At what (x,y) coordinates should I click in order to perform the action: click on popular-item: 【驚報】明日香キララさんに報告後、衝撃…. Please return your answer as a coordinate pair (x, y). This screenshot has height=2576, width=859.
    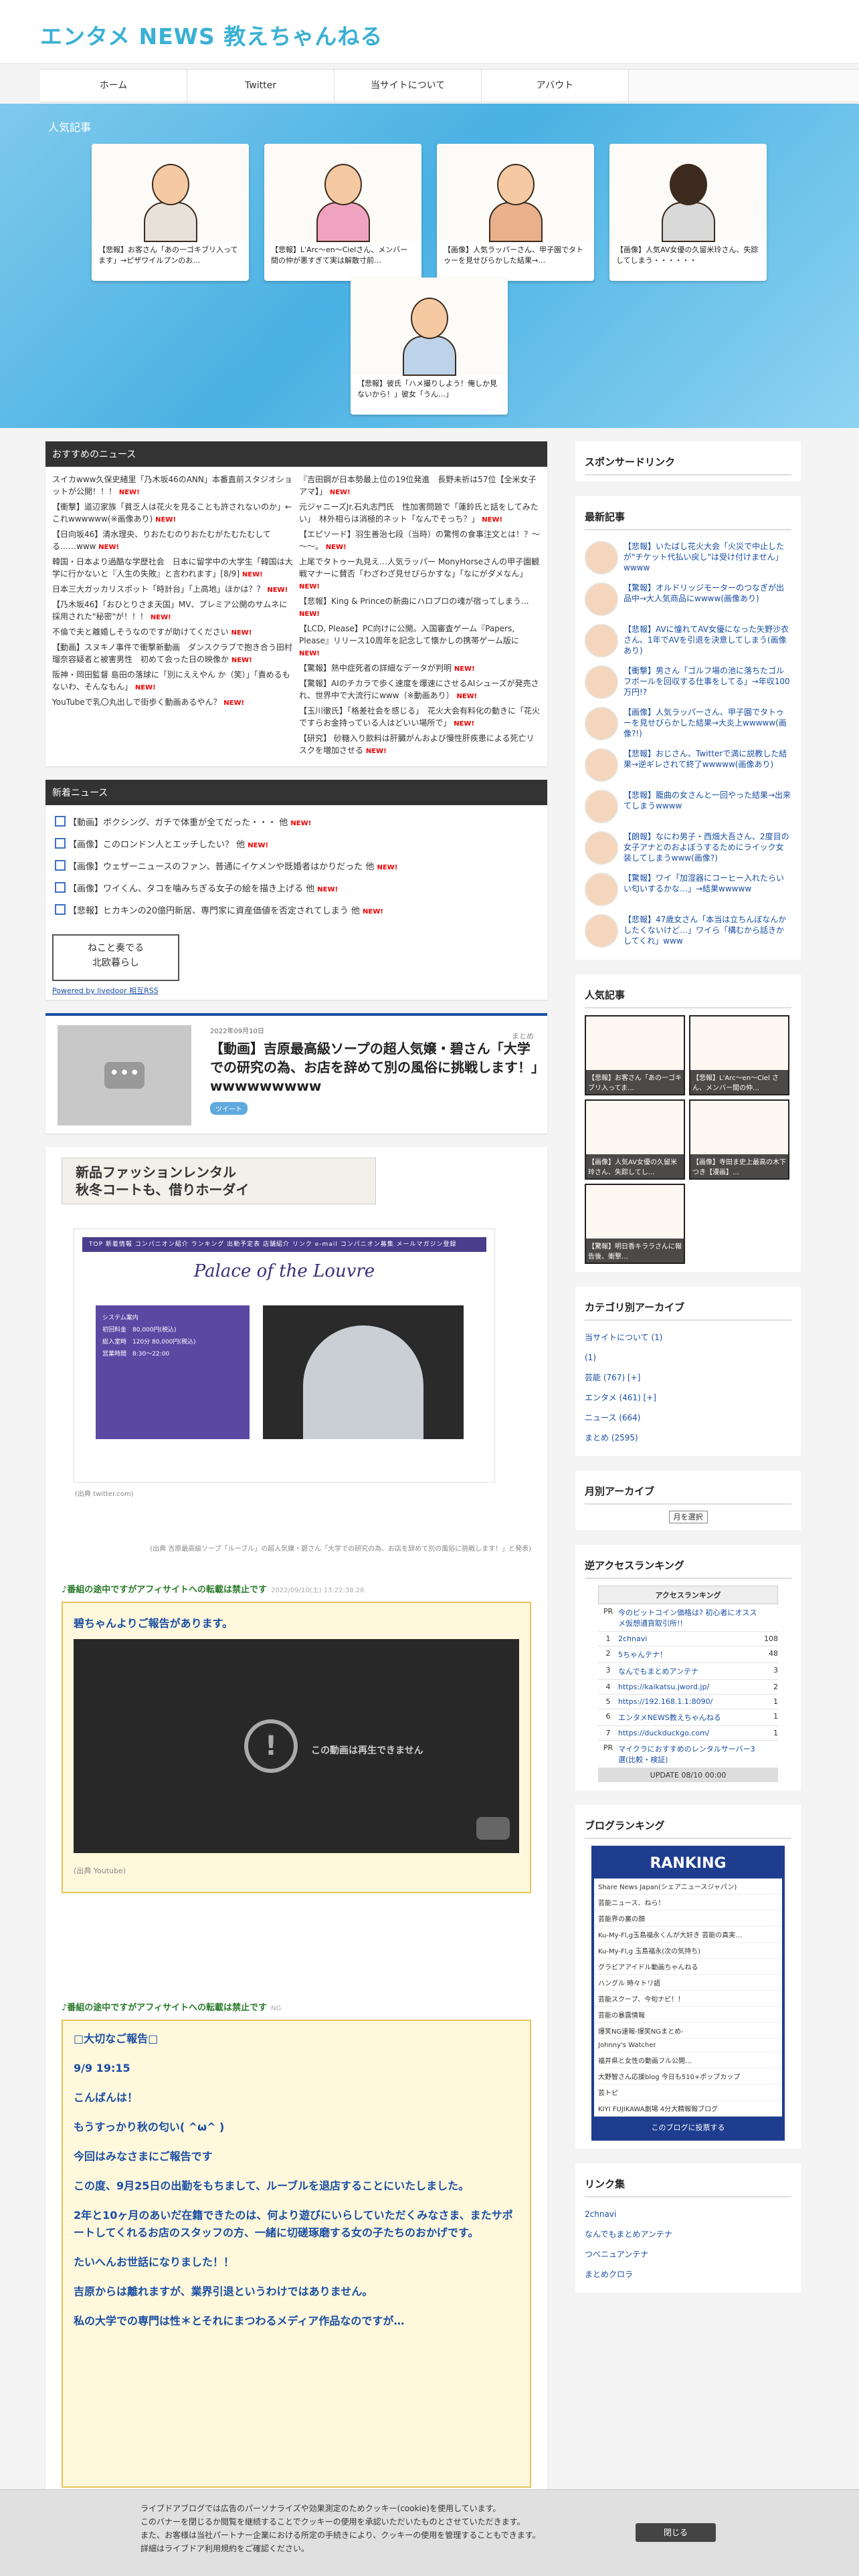
    Looking at the image, I should click on (635, 1224).